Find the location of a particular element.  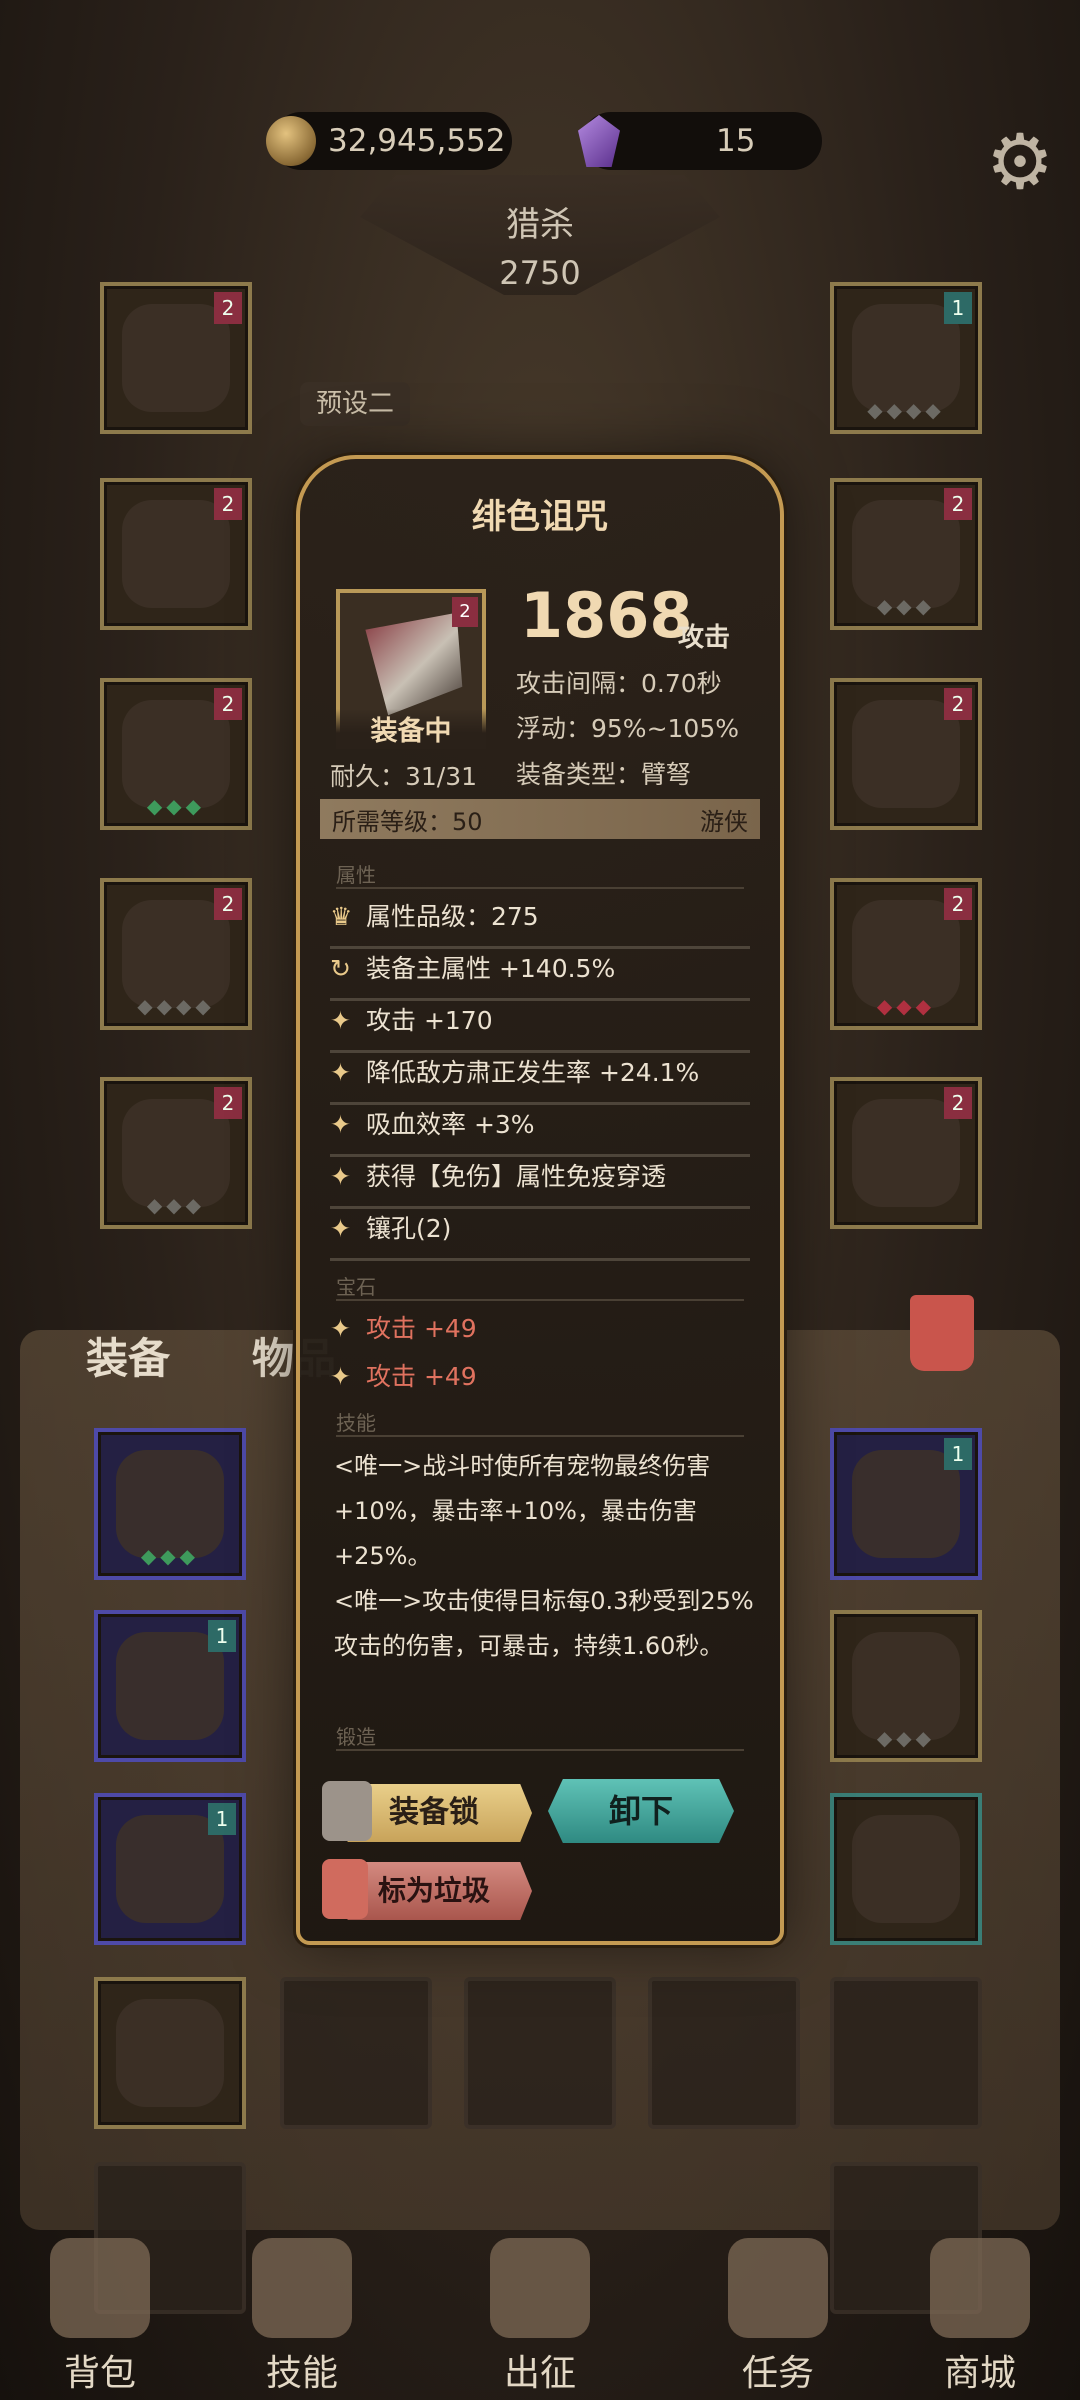

section-attributes: 属性 is located at coordinates (540, 874).